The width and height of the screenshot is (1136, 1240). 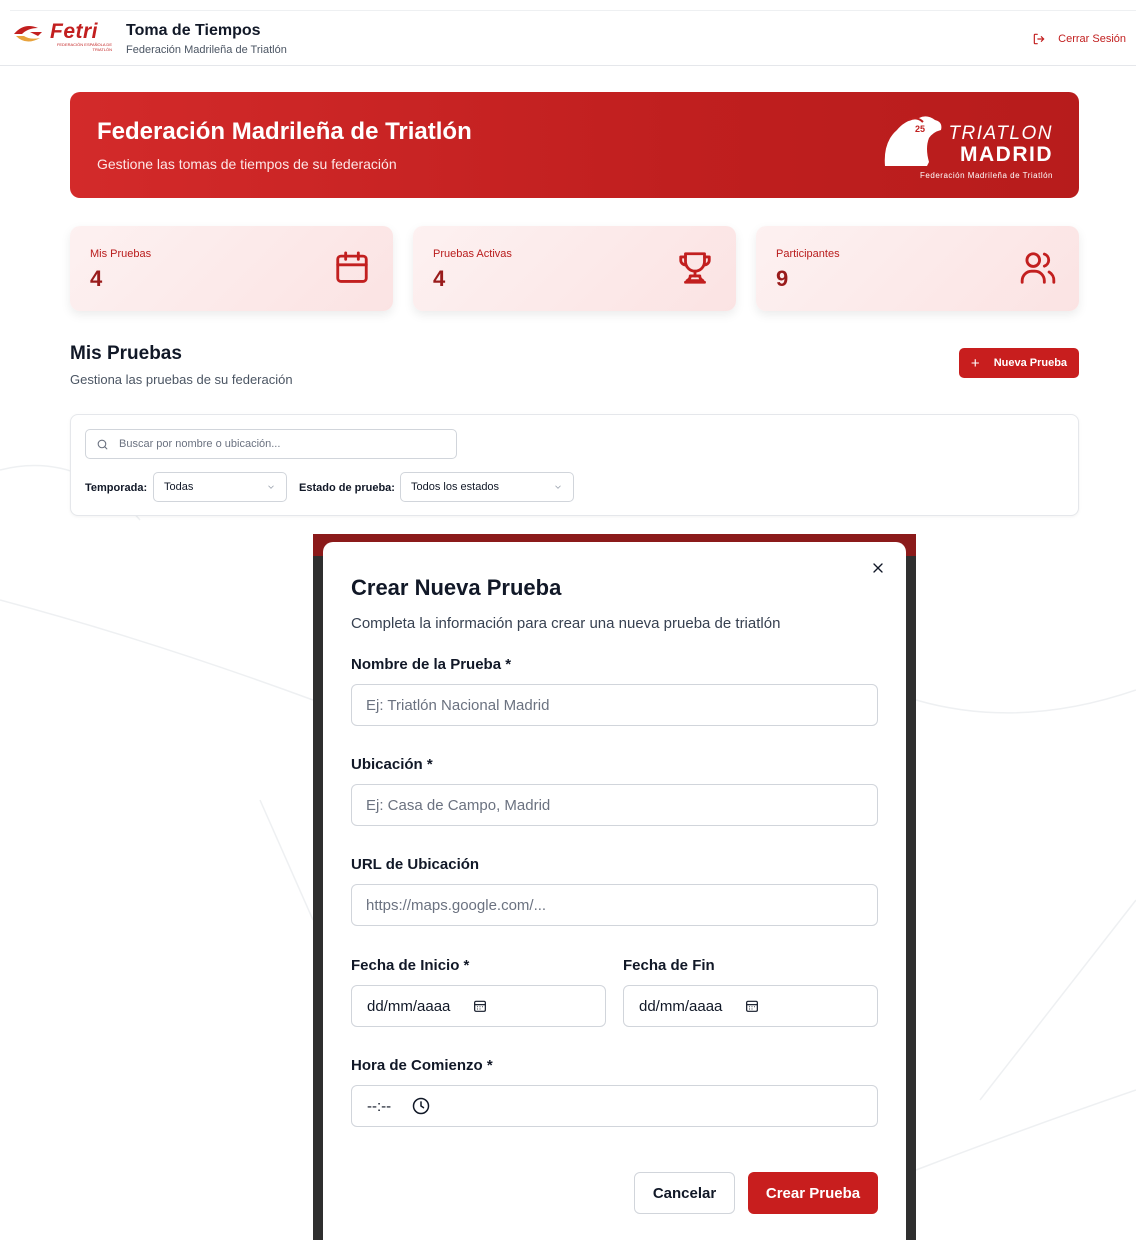 What do you see at coordinates (614, 705) in the screenshot?
I see `name-input: Ej: Triatlón Nacional Madrid` at bounding box center [614, 705].